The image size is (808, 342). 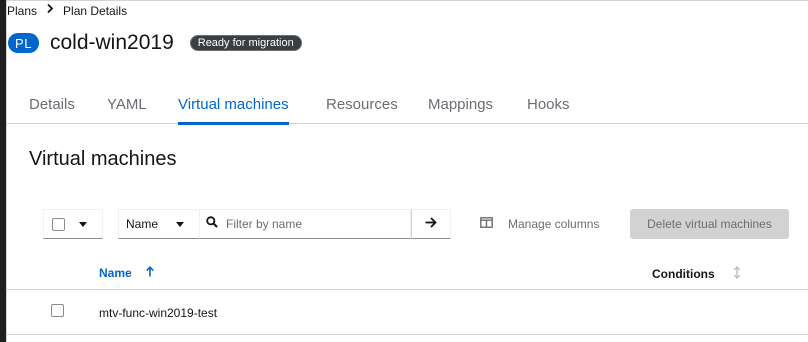 I want to click on chevron-right-icon, so click(x=50, y=9).